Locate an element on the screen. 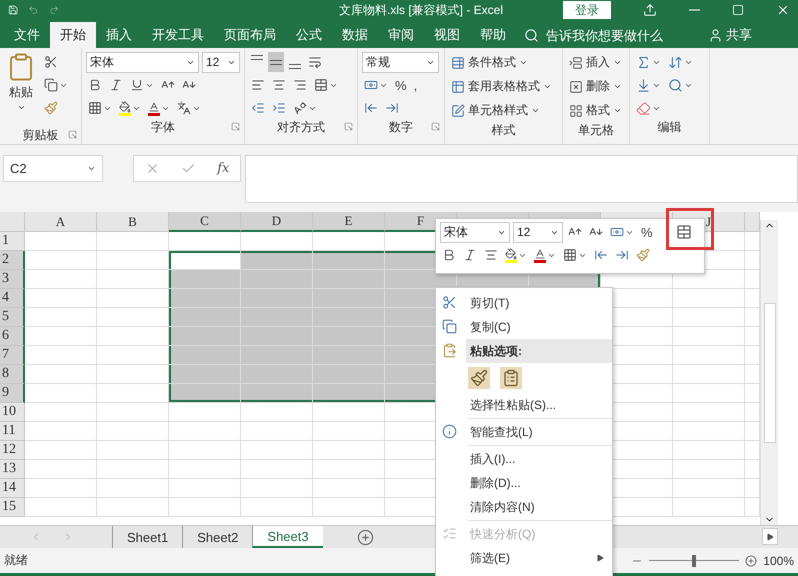 This screenshot has height=576, width=798. ribbon-tab: 公式 is located at coordinates (309, 35).